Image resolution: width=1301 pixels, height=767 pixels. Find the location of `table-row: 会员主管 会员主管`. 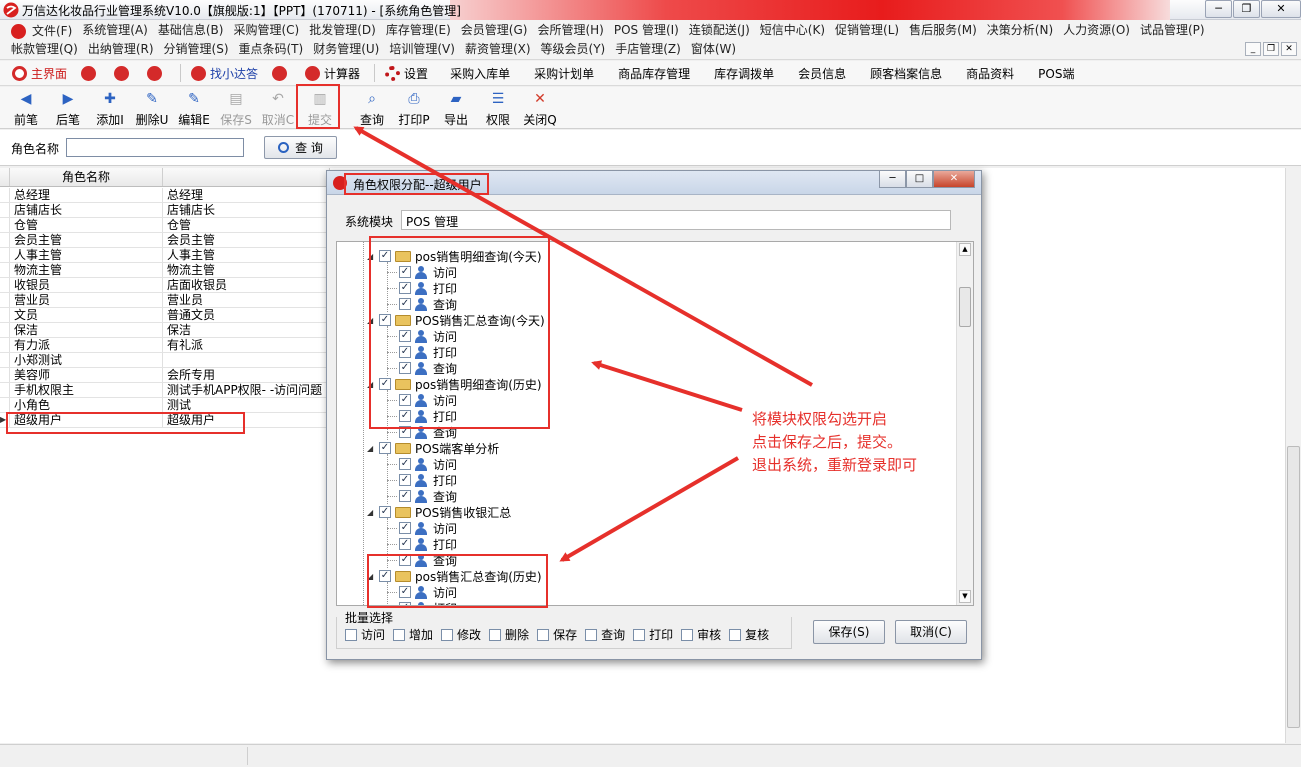

table-row: 会员主管 会员主管 is located at coordinates (165, 240).